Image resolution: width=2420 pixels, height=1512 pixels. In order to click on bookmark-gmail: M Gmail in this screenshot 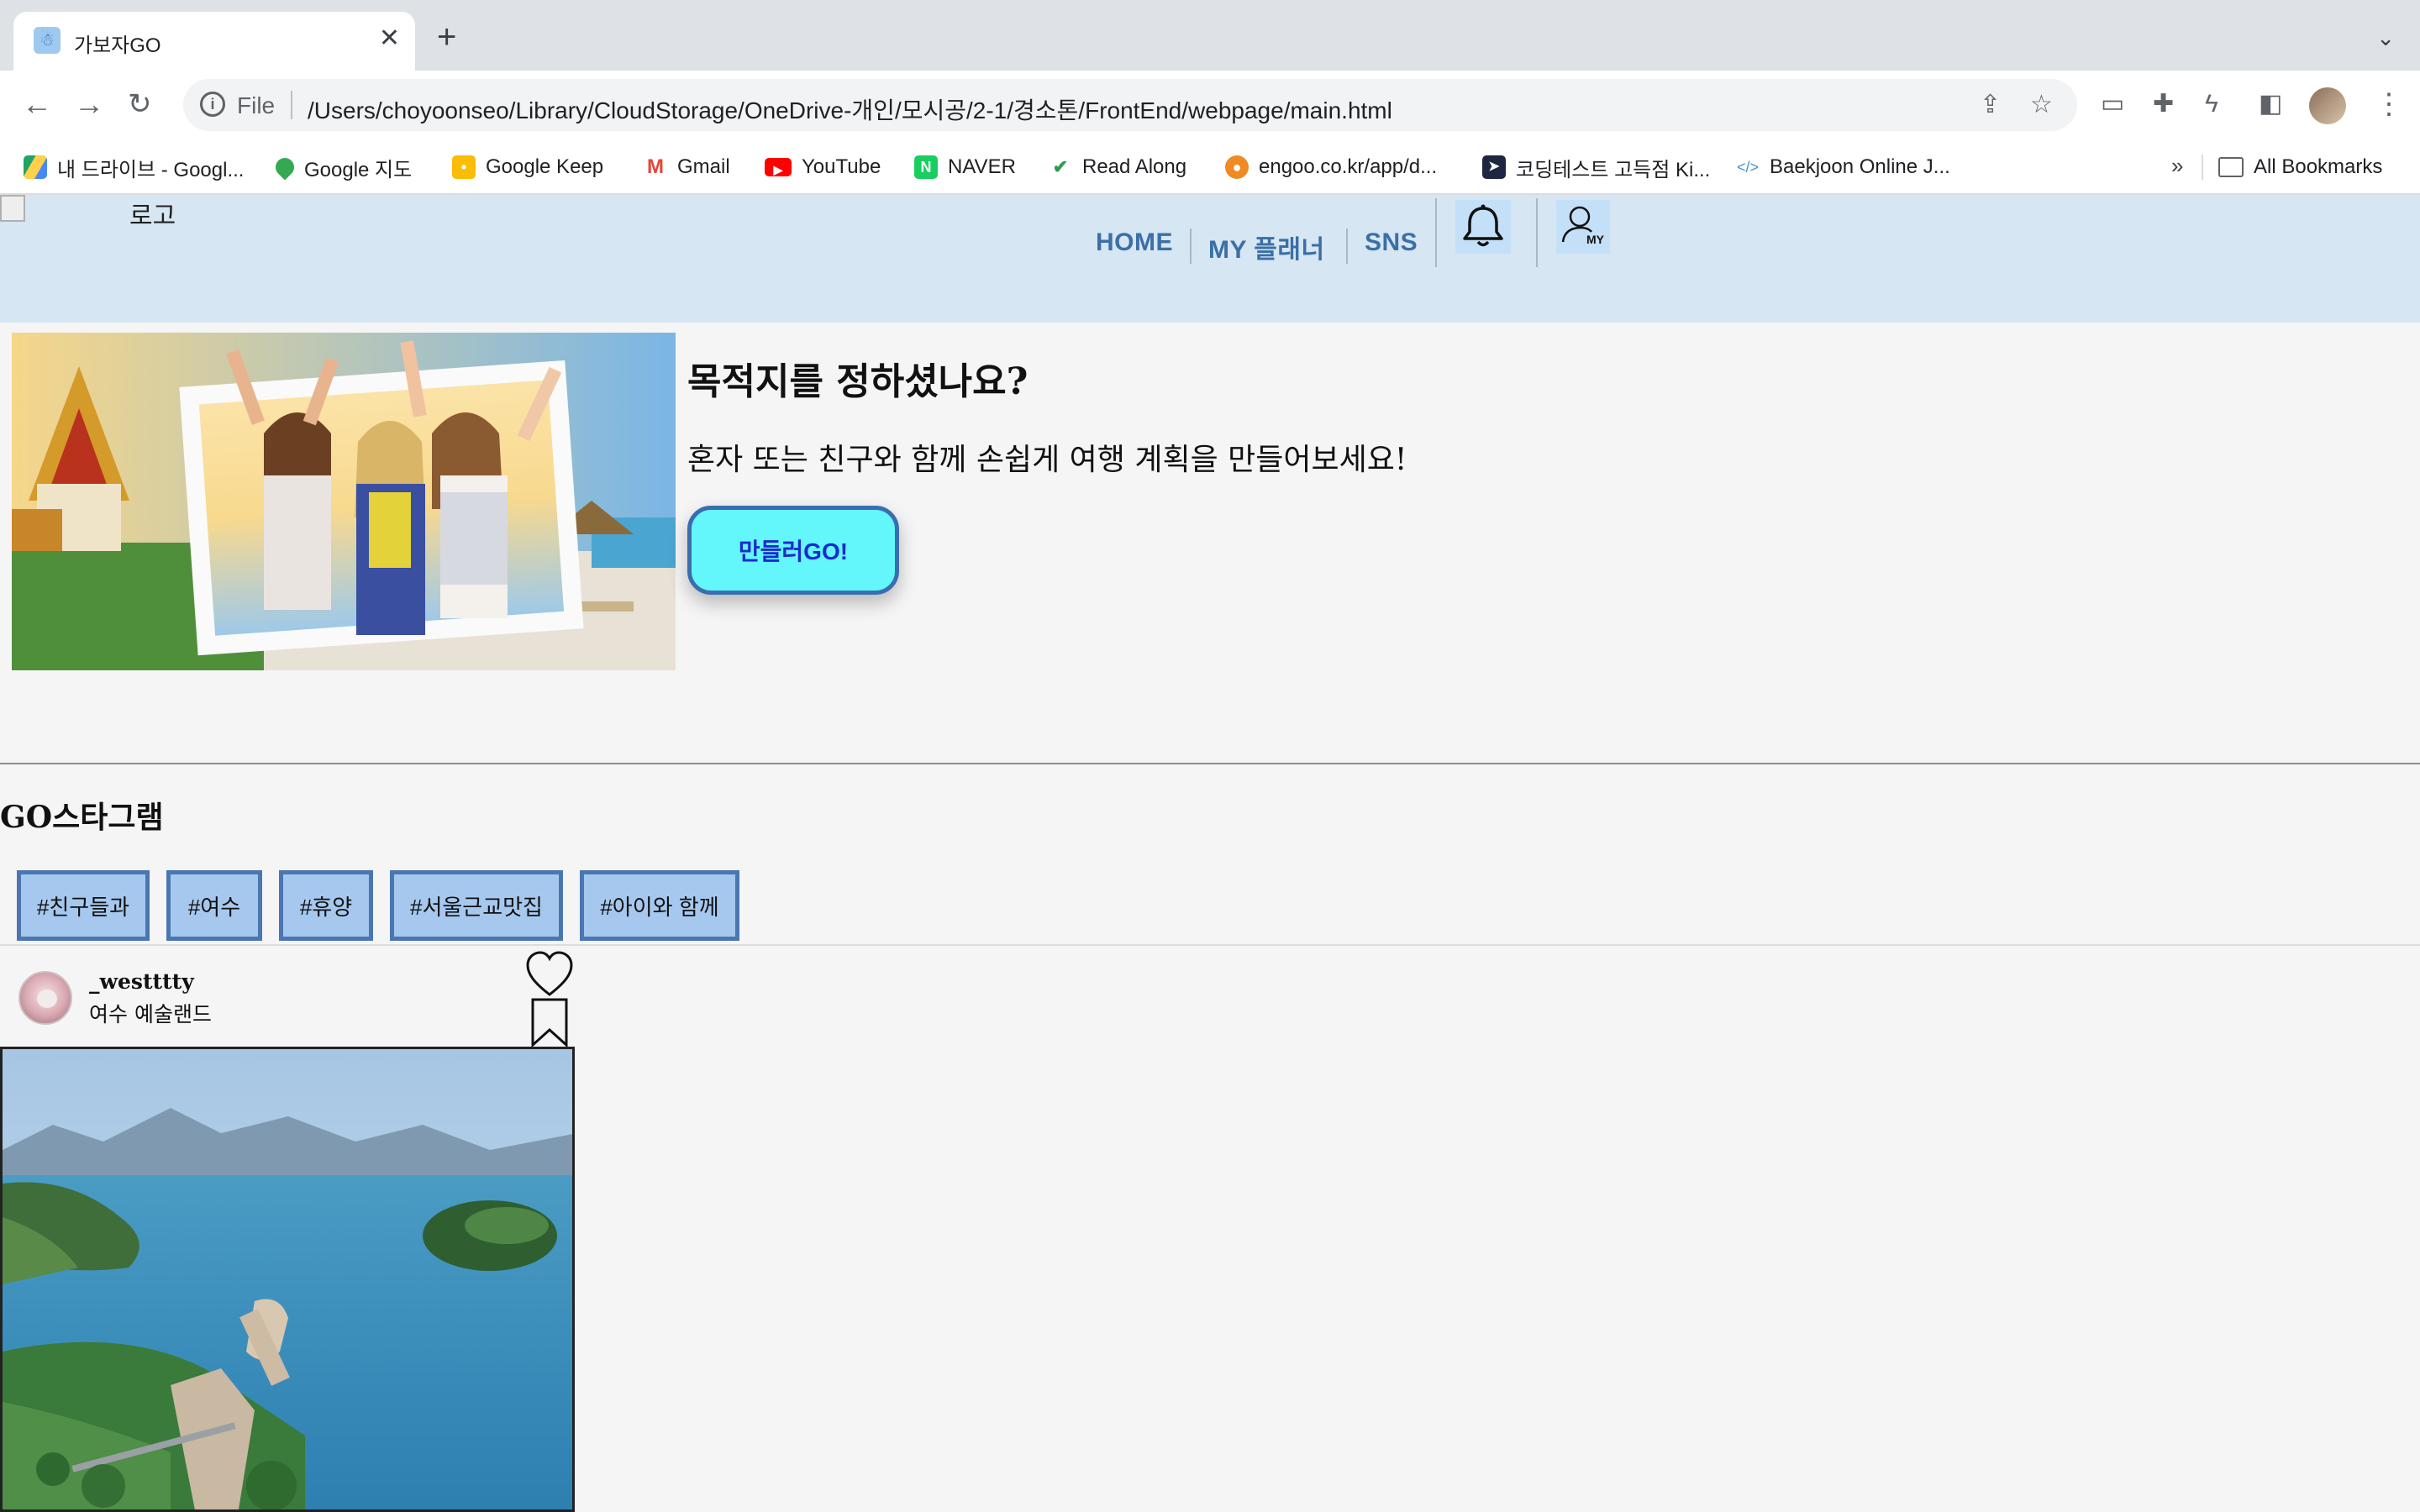, I will do `click(687, 167)`.